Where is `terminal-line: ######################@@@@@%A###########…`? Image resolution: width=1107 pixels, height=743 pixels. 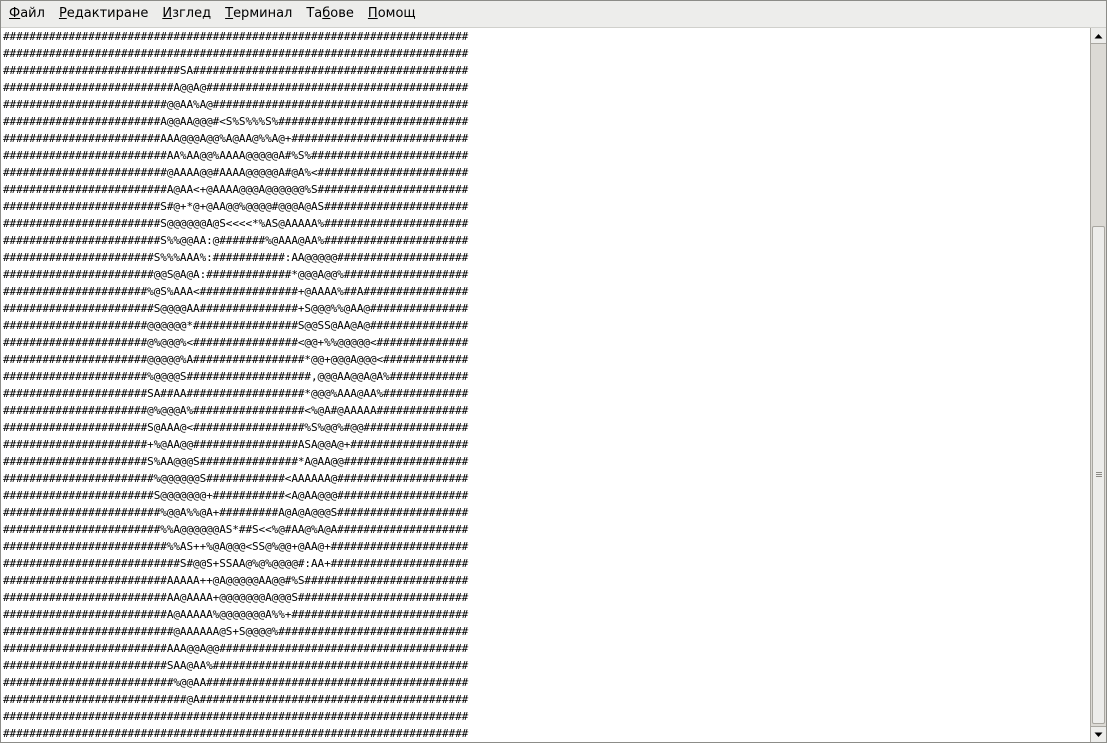 terminal-line: ######################@@@@@%A###########… is located at coordinates (236, 359).